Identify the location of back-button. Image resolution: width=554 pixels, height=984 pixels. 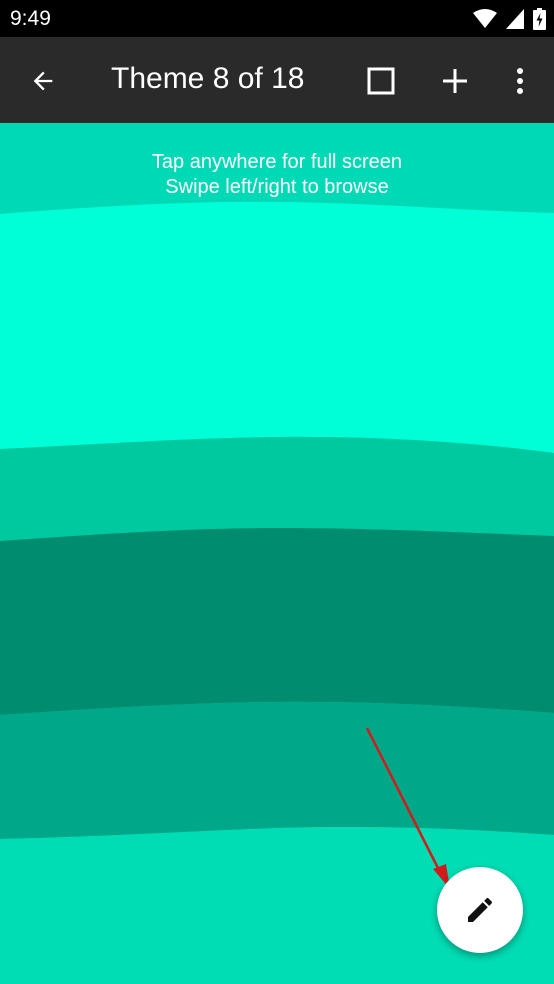
(43, 81).